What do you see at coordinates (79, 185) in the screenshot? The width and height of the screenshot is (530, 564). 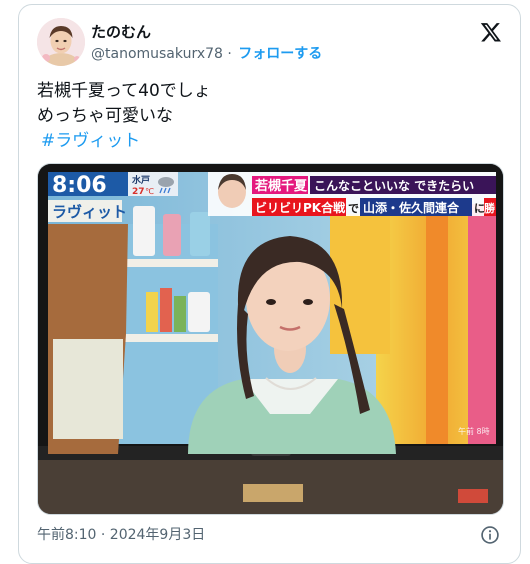 I see `tv-clock: 8:06` at bounding box center [79, 185].